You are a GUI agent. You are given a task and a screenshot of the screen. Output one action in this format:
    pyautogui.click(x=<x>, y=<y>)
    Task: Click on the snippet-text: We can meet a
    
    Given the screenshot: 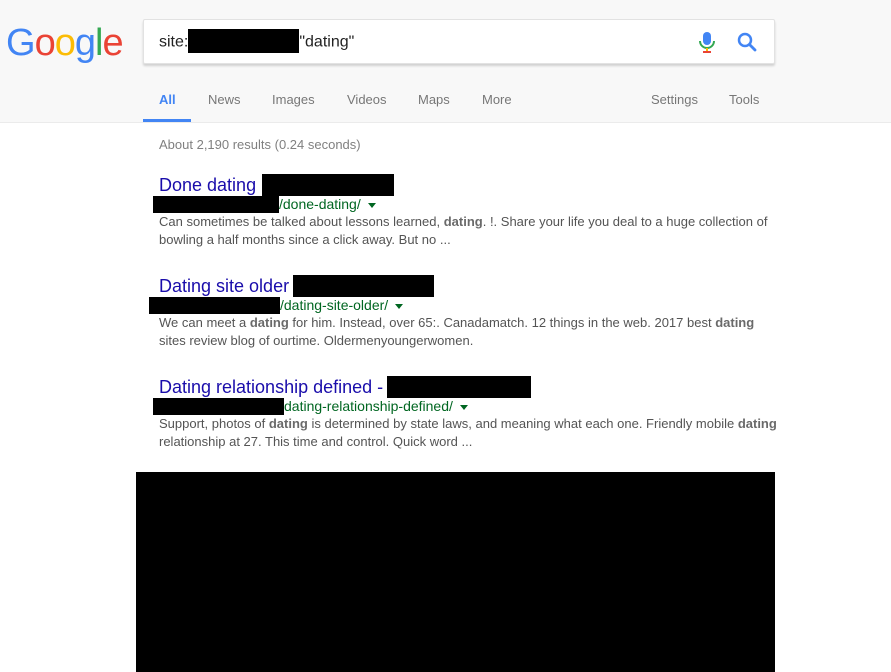 What is the action you would take?
    pyautogui.click(x=204, y=322)
    